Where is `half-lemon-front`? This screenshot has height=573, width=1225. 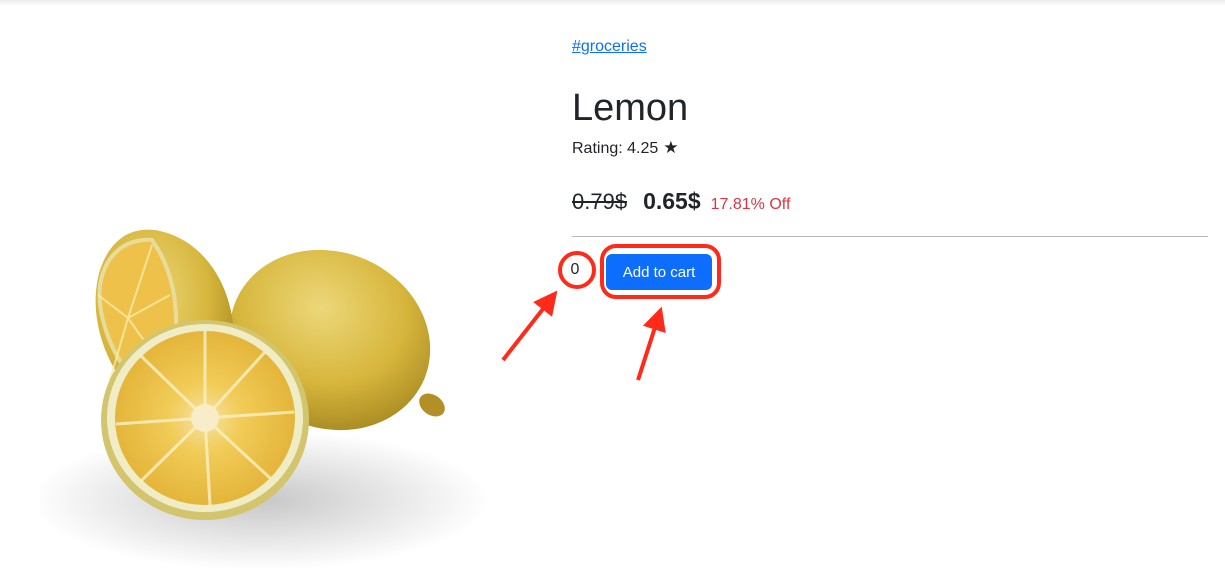 half-lemon-front is located at coordinates (205, 420).